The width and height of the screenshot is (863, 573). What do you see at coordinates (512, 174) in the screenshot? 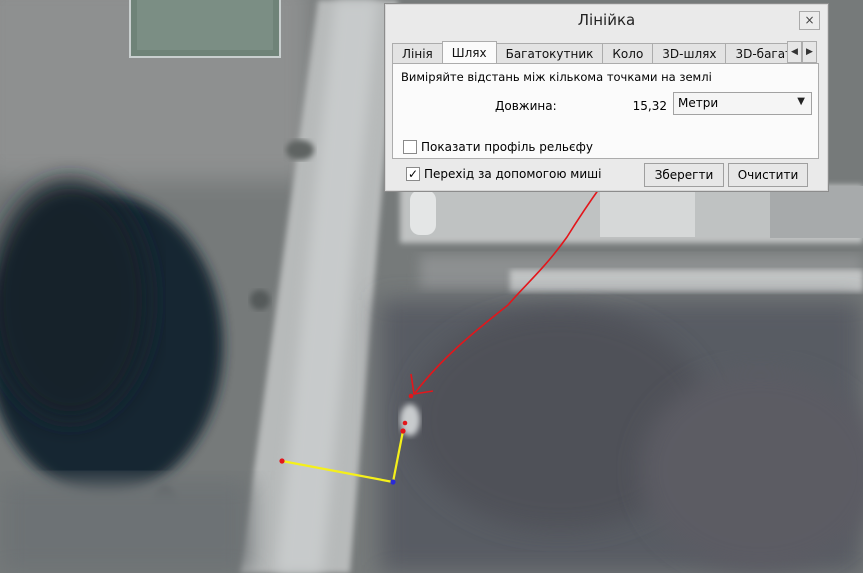
I see `mouse-navigation-label: Перехід за допомогою миші` at bounding box center [512, 174].